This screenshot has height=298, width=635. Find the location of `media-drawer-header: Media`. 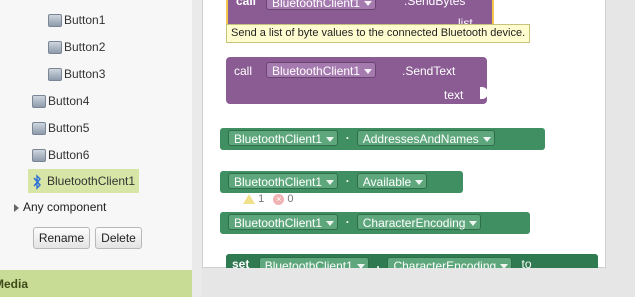

media-drawer-header: Media is located at coordinates (96, 283).